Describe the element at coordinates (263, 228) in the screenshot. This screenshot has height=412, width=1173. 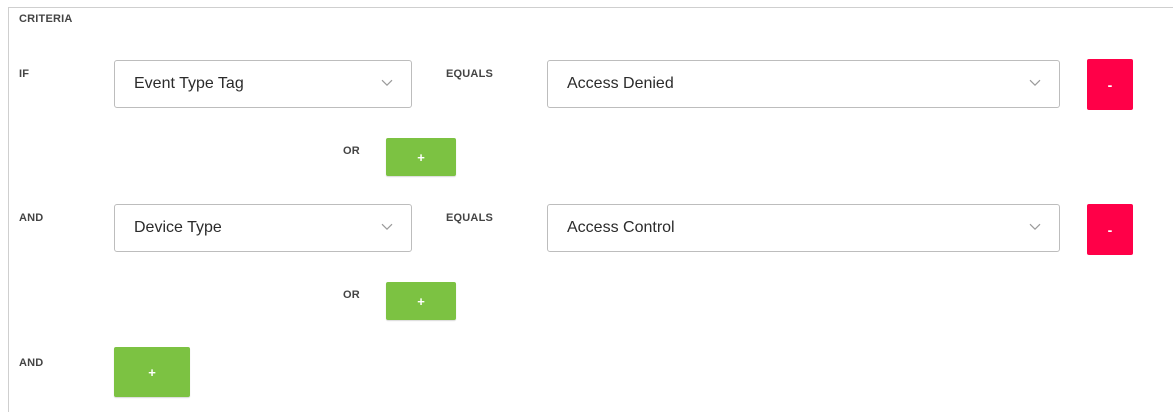
I see `field-select: Device Type` at that location.